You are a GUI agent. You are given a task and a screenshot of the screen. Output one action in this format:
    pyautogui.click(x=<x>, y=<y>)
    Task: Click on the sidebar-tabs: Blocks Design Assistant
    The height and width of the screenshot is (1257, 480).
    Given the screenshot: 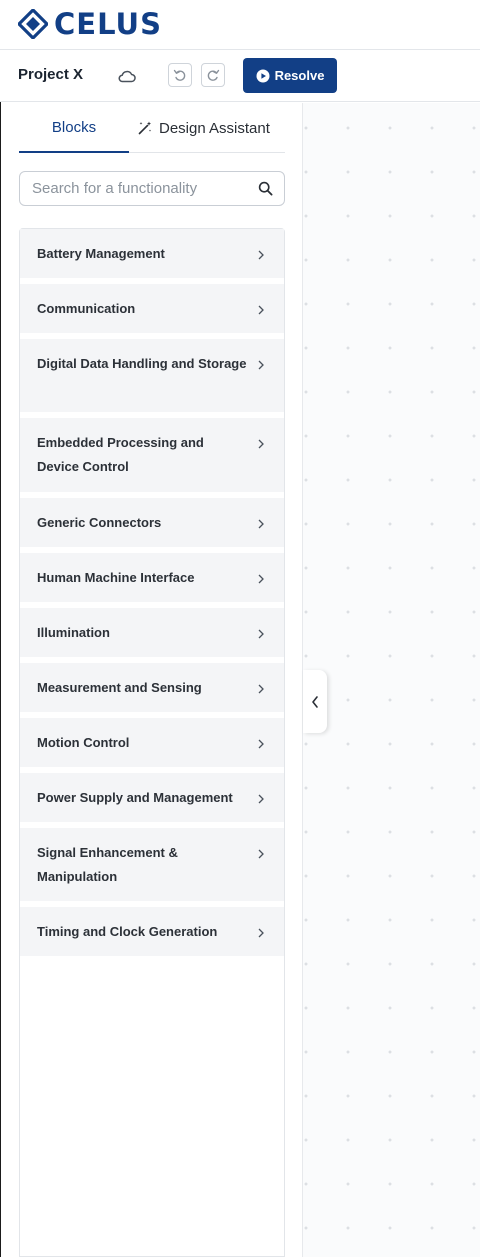 What is the action you would take?
    pyautogui.click(x=152, y=128)
    